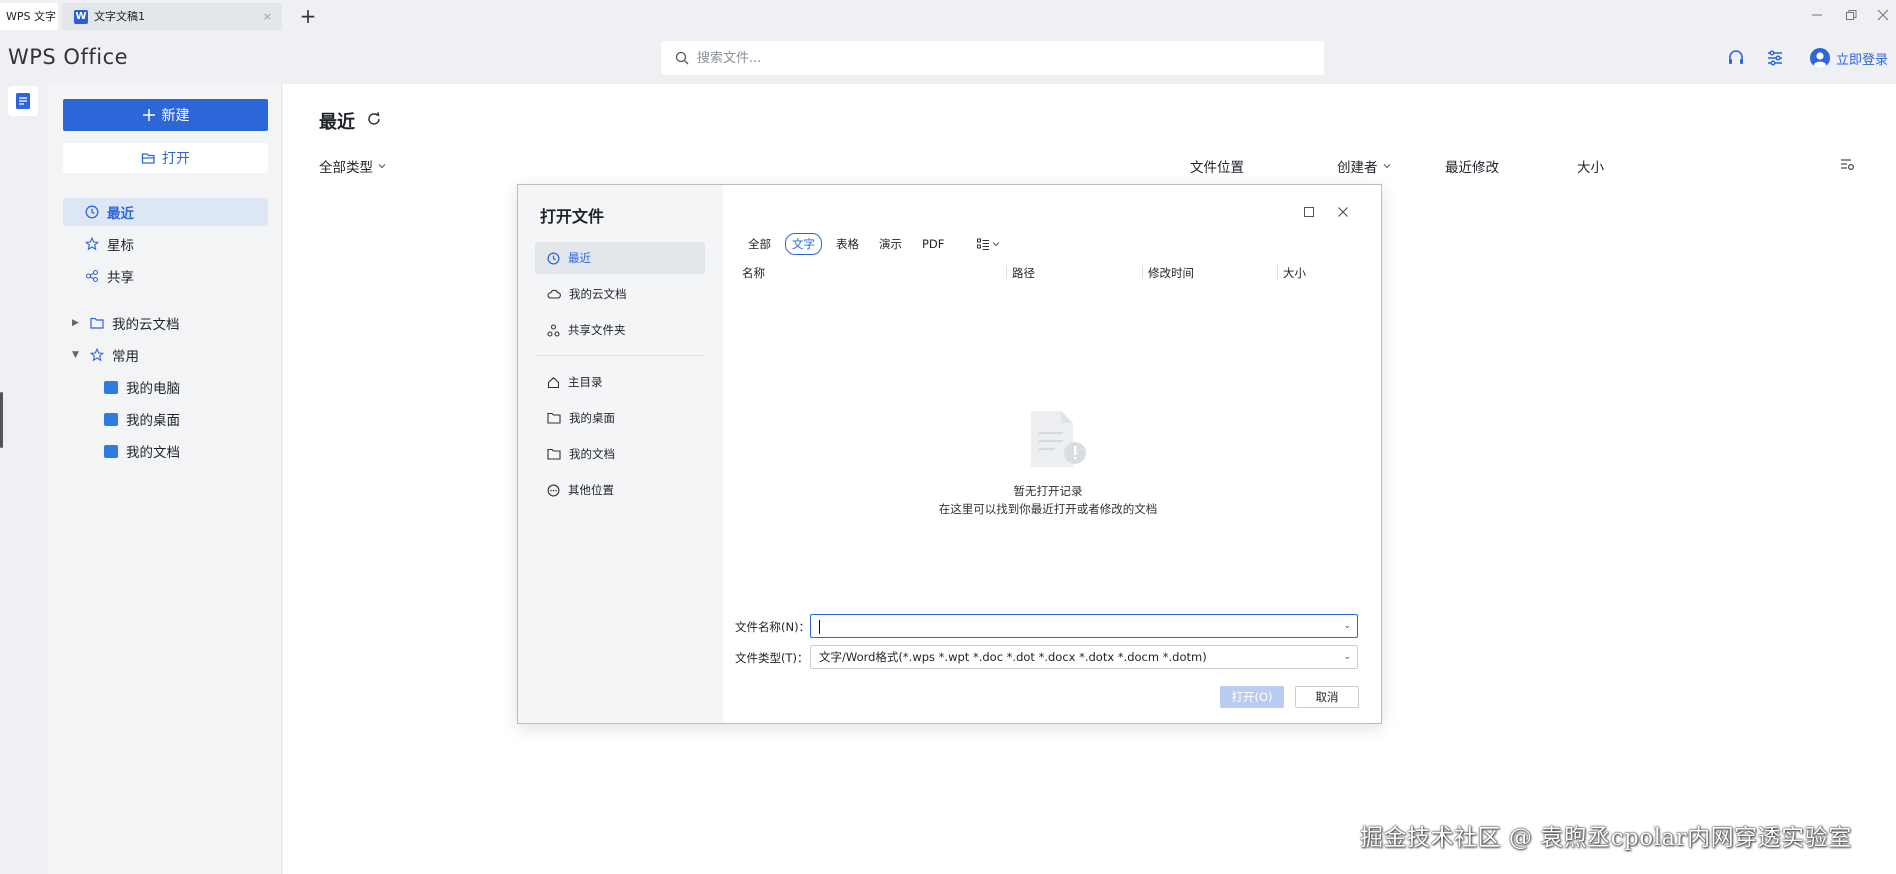 This screenshot has width=1896, height=874. Describe the element at coordinates (592, 454) in the screenshot. I see `dialog-nav-label: 我的文档` at that location.